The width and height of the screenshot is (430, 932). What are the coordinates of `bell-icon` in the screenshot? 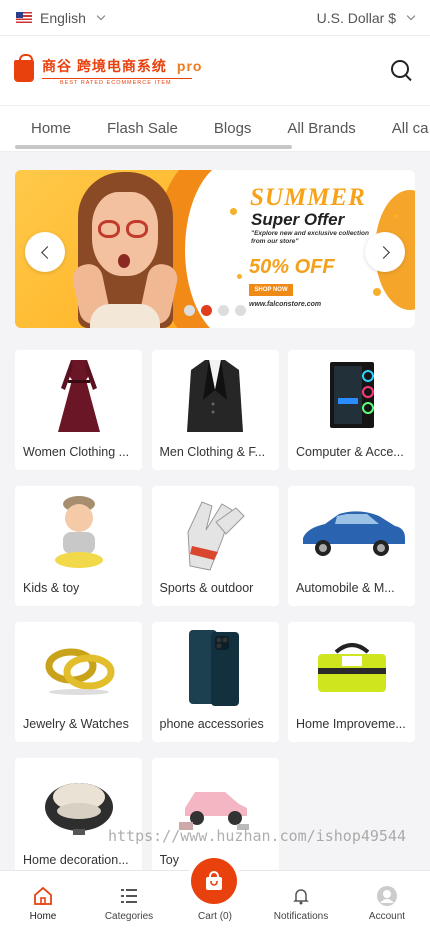 It's located at (301, 896).